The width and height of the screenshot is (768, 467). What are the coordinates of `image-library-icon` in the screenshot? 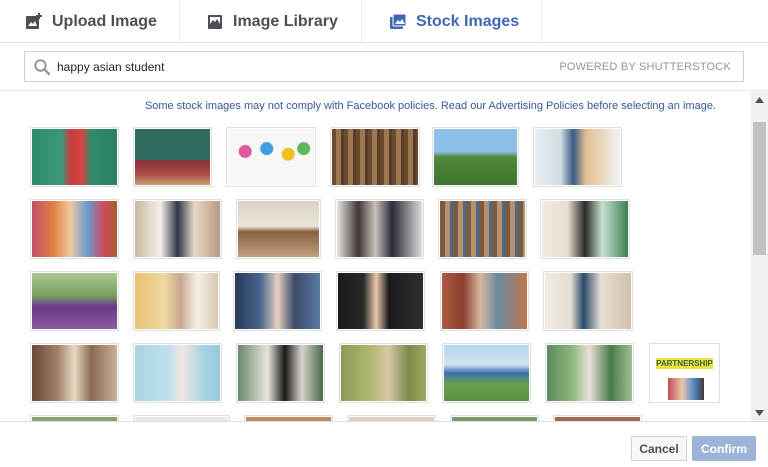 It's located at (215, 22).